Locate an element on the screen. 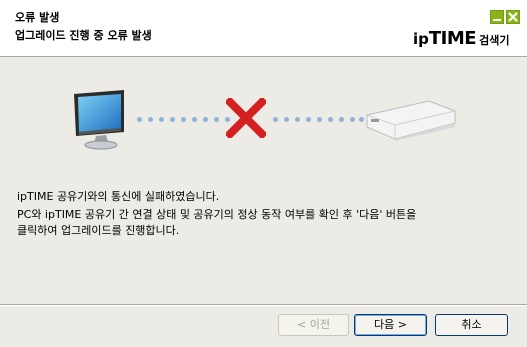  router-icon is located at coordinates (411, 120).